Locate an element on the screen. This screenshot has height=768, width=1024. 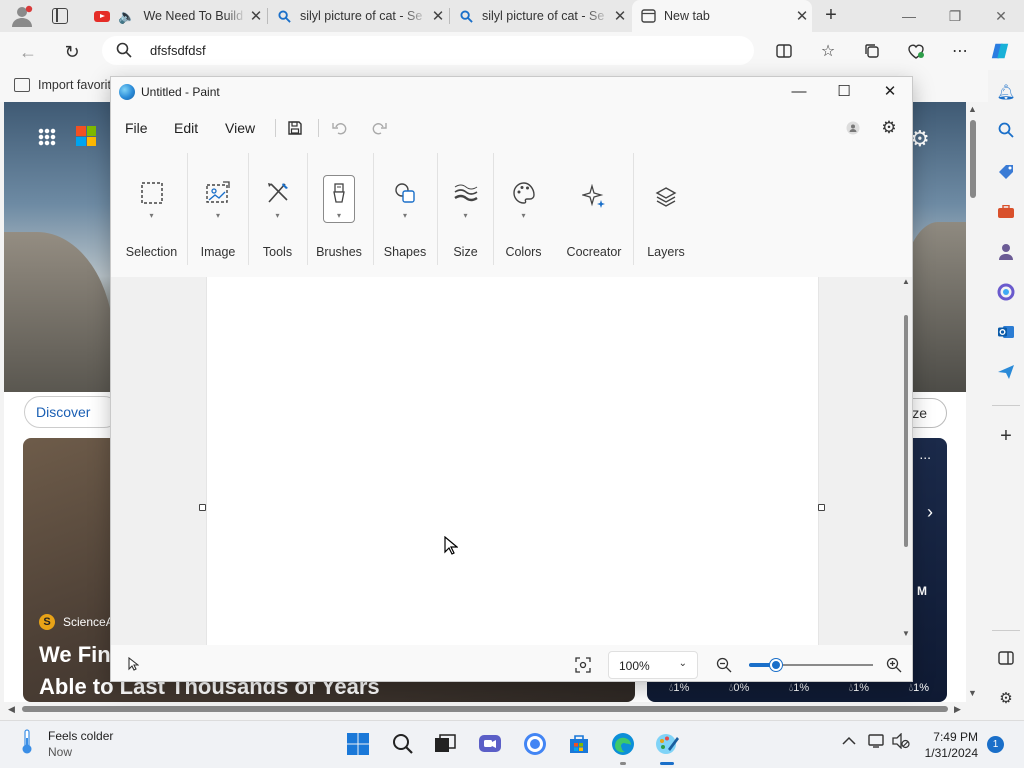
youtube-icon is located at coordinates (102, 16).